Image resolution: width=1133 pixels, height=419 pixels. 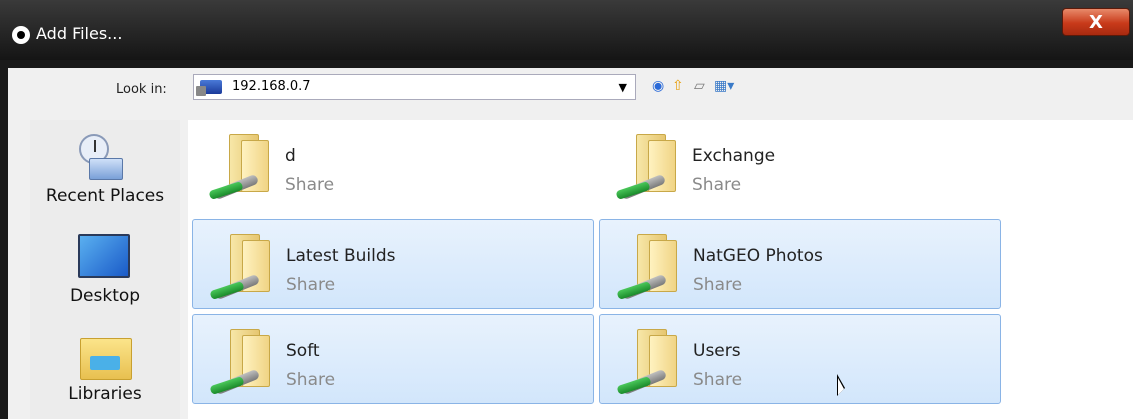 I want to click on place-recent-places: Recent Places, so click(x=105, y=170).